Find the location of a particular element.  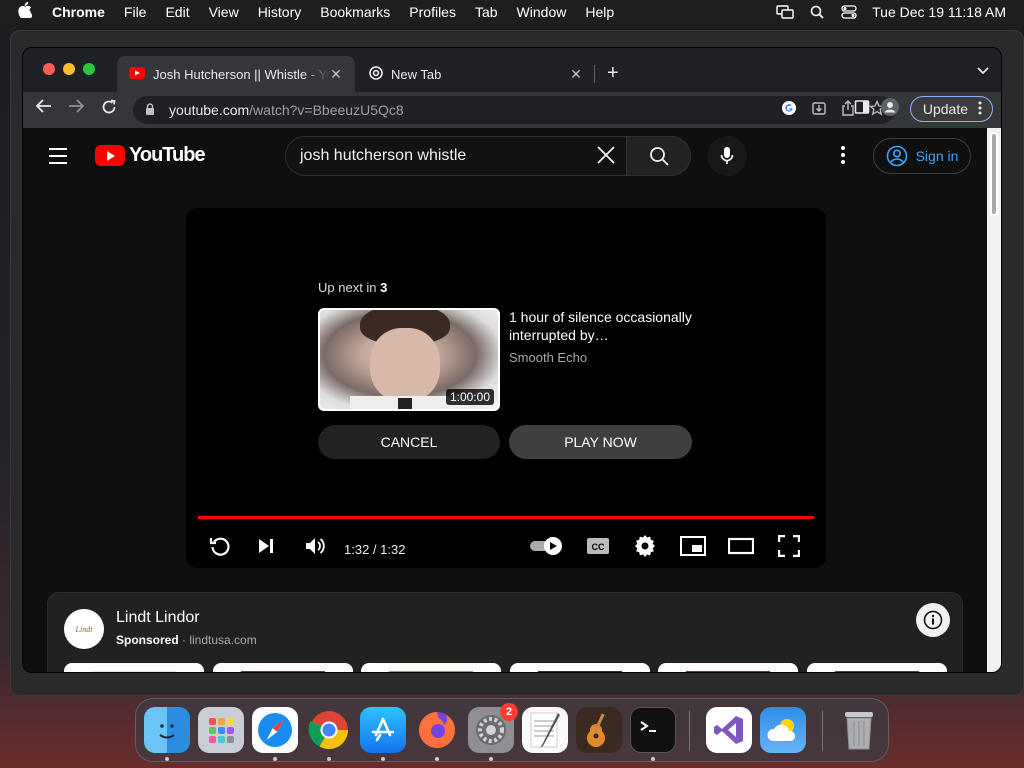

autoplay-toggle is located at coordinates (547, 546).